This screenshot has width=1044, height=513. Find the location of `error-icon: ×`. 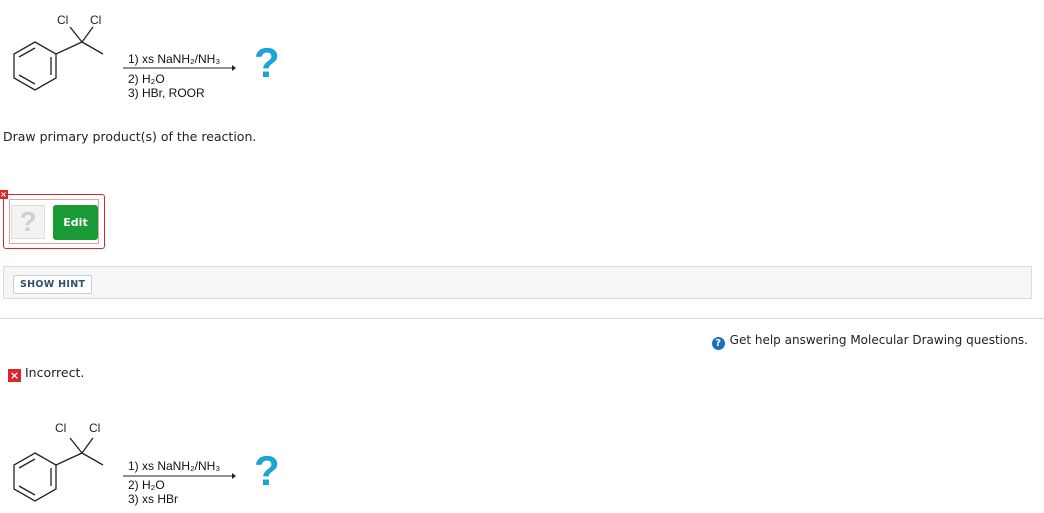

error-icon: × is located at coordinates (4, 194).